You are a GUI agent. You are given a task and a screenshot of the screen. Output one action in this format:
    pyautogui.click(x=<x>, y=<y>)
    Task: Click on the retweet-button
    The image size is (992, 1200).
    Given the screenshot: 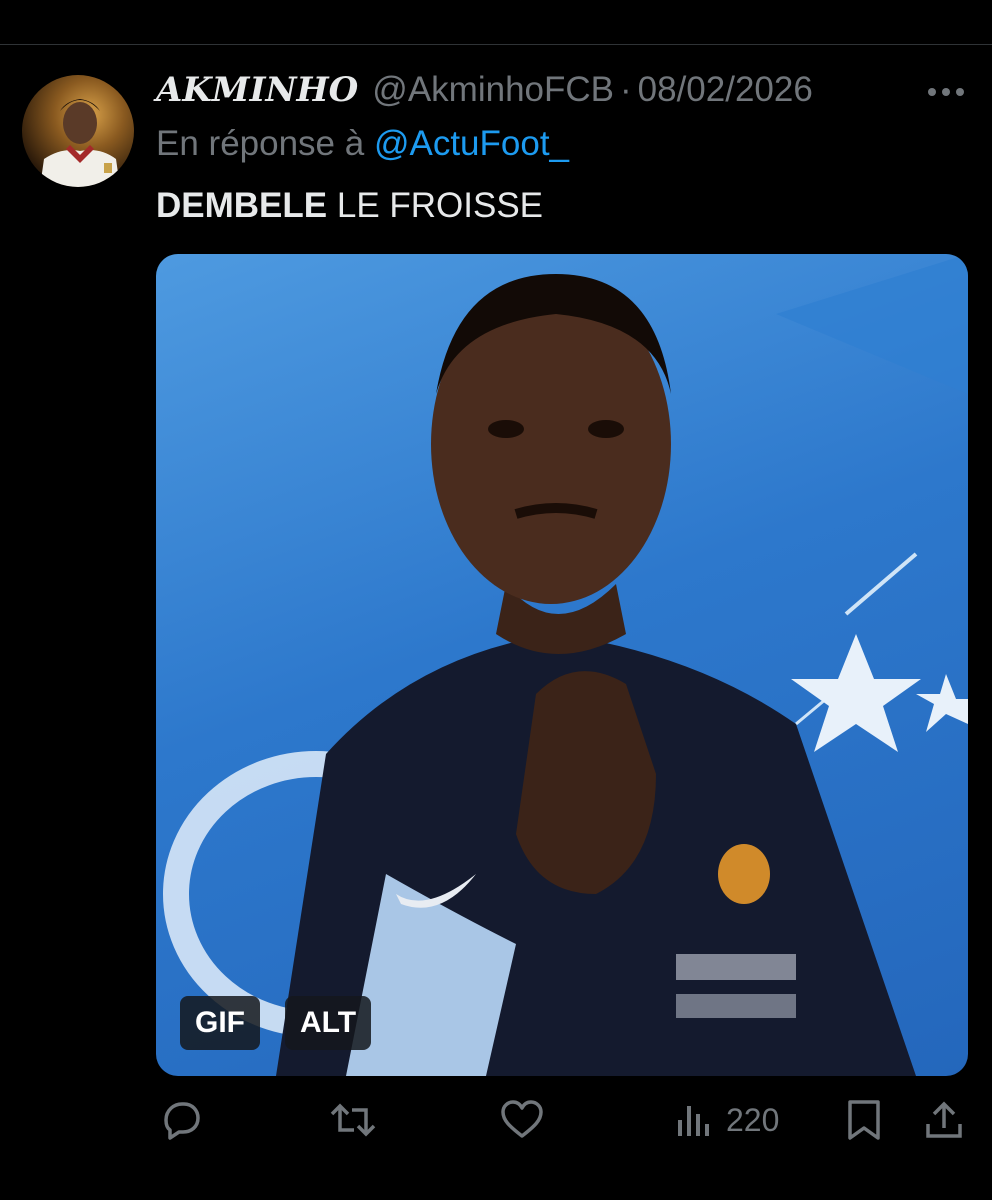 What is the action you would take?
    pyautogui.click(x=353, y=1120)
    